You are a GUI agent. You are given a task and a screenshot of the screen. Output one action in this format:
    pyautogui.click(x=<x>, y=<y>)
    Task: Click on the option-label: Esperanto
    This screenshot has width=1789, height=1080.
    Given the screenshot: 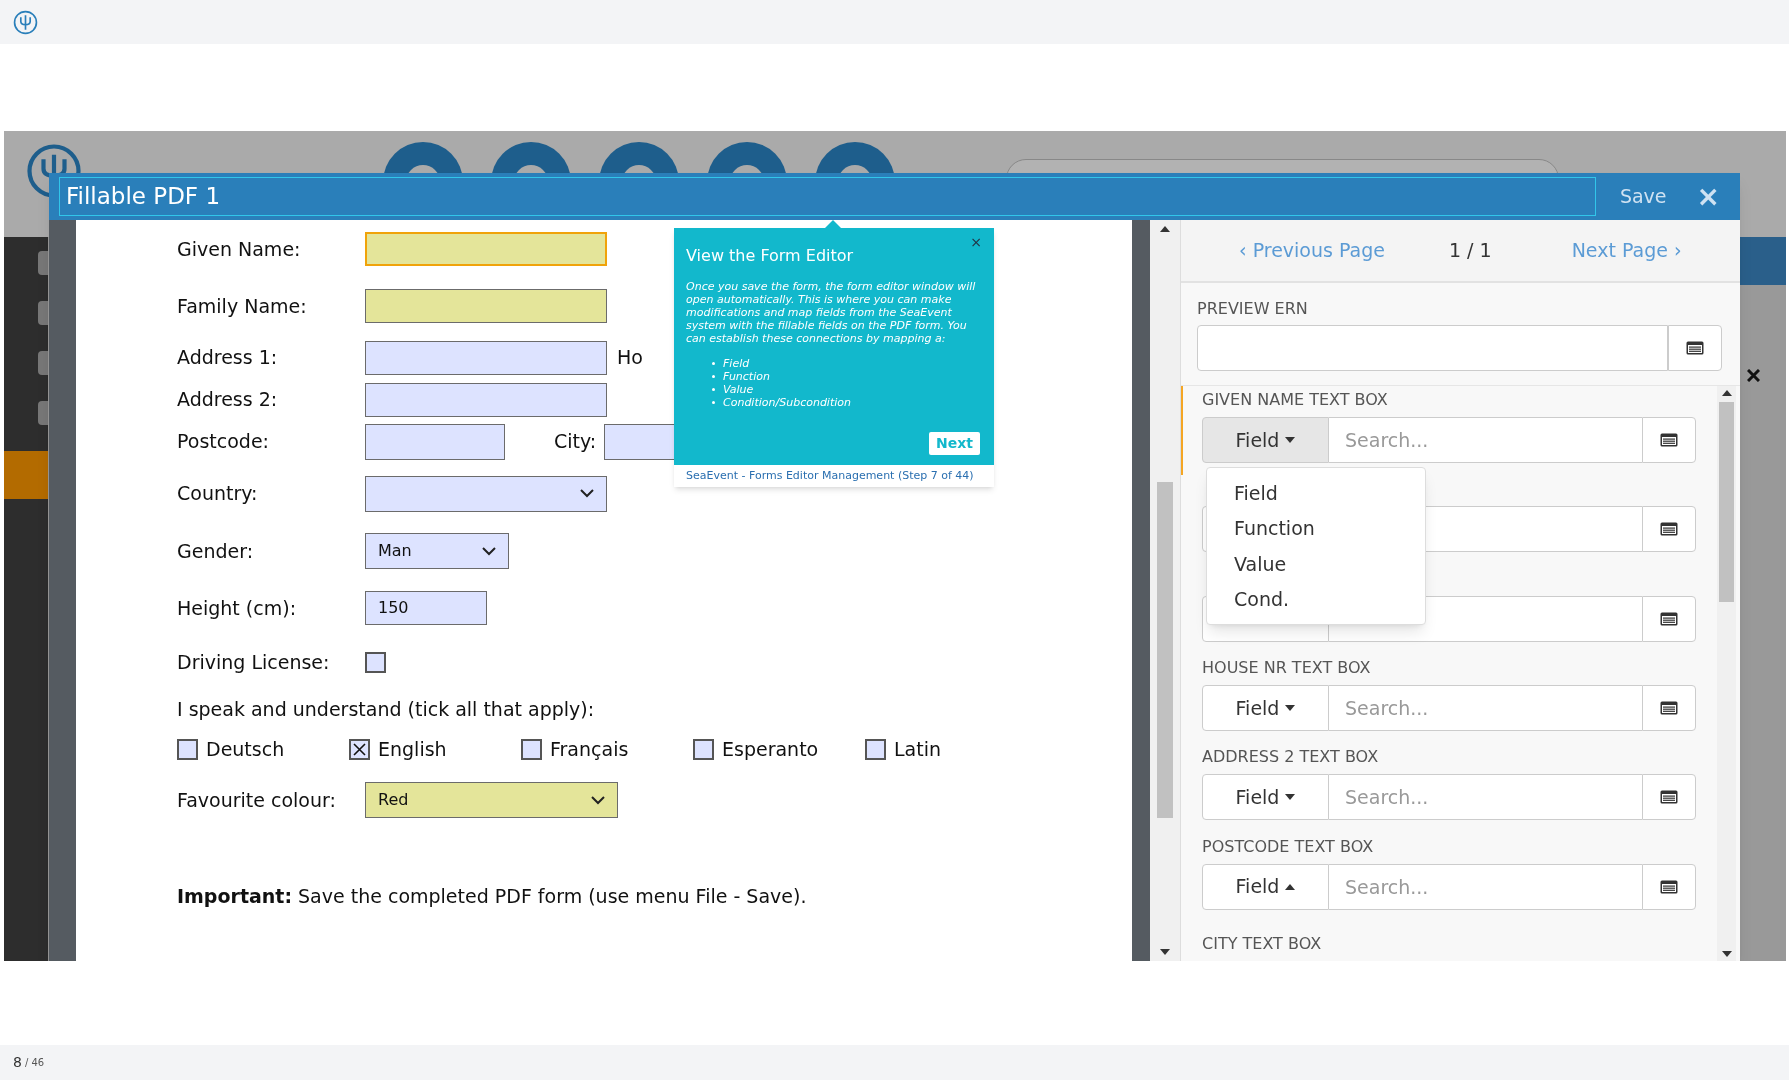 What is the action you would take?
    pyautogui.click(x=770, y=749)
    